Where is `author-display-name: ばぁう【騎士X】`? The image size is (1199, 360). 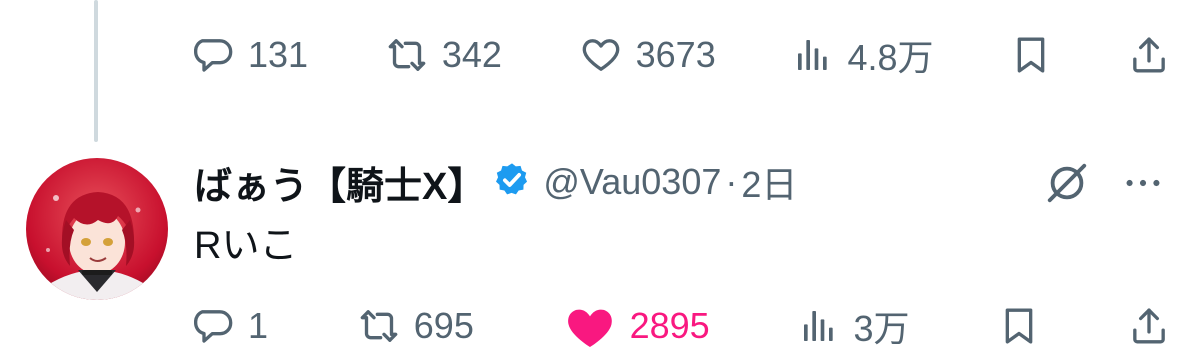
author-display-name: ばぁう【騎士X】 is located at coordinates (339, 182).